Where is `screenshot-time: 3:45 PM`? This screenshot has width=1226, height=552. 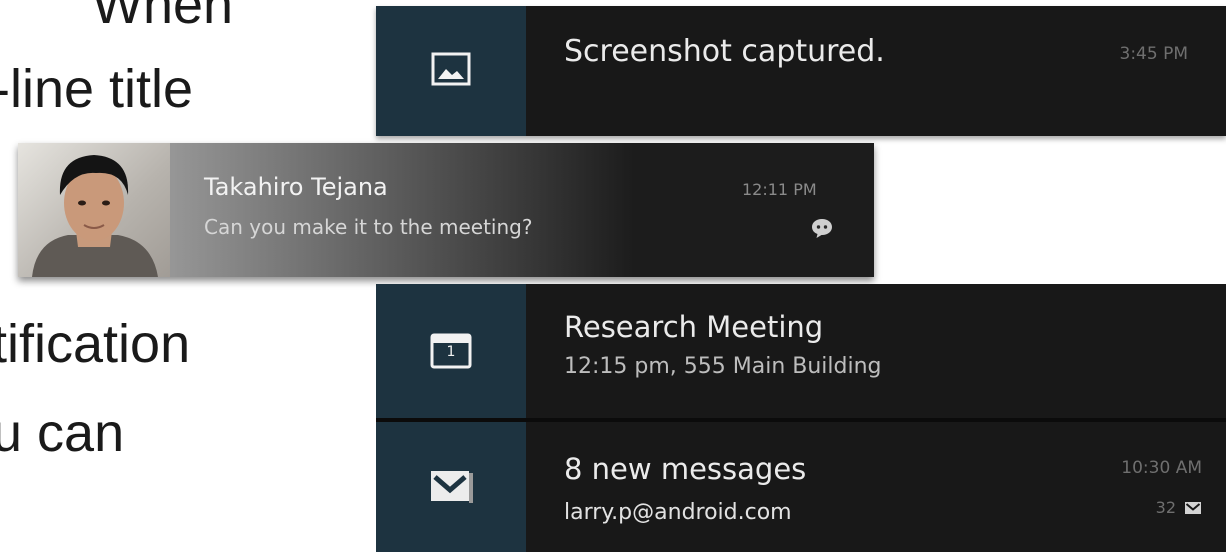
screenshot-time: 3:45 PM is located at coordinates (1154, 54).